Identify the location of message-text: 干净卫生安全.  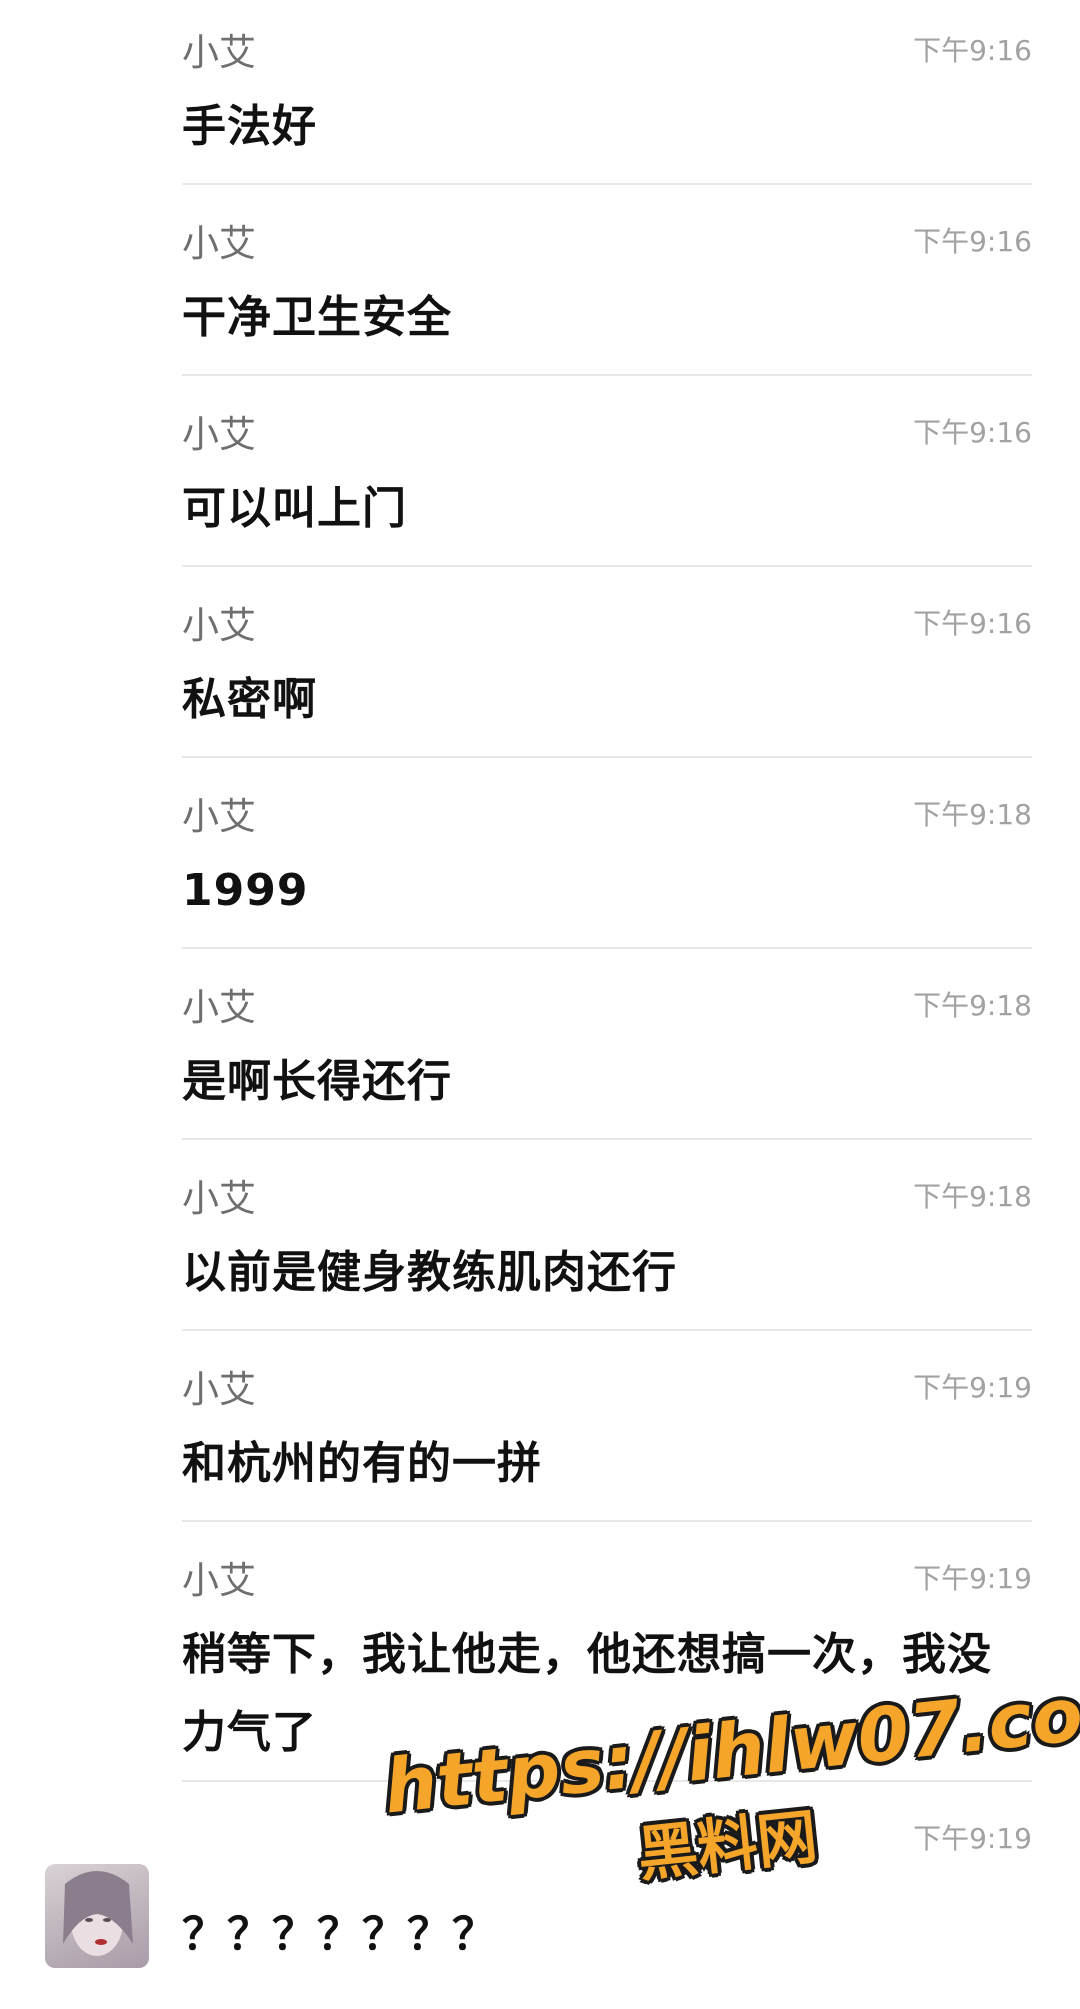
(317, 317).